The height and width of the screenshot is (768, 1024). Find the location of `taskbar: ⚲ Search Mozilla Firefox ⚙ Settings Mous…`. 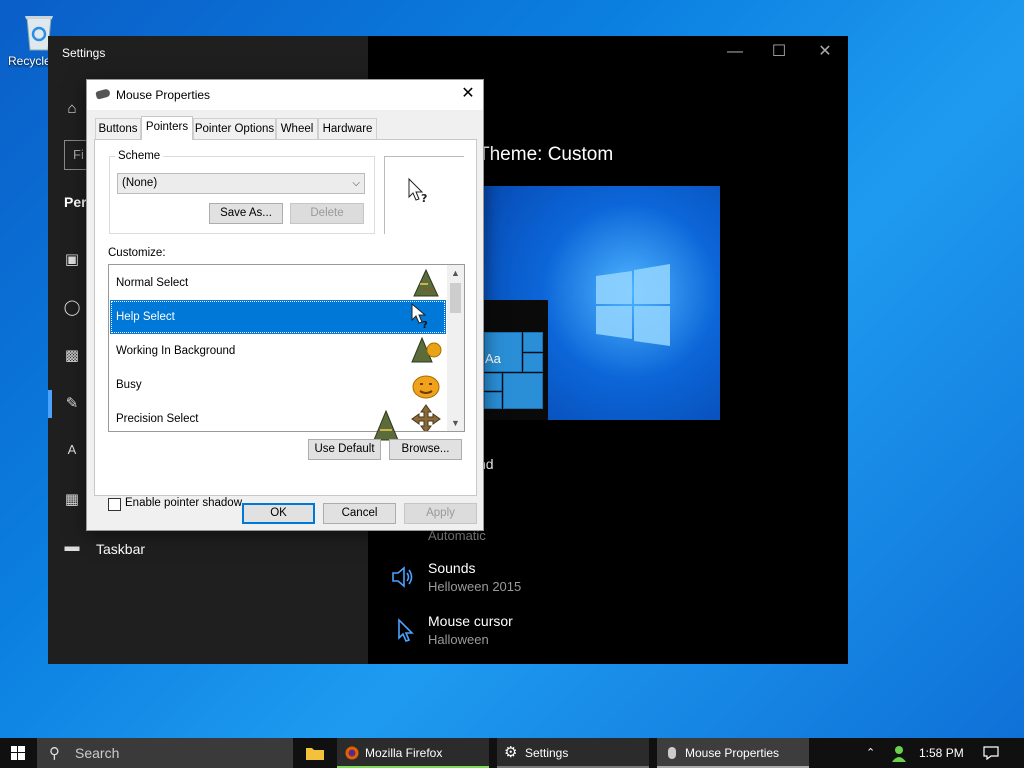

taskbar: ⚲ Search Mozilla Firefox ⚙ Settings Mous… is located at coordinates (512, 753).